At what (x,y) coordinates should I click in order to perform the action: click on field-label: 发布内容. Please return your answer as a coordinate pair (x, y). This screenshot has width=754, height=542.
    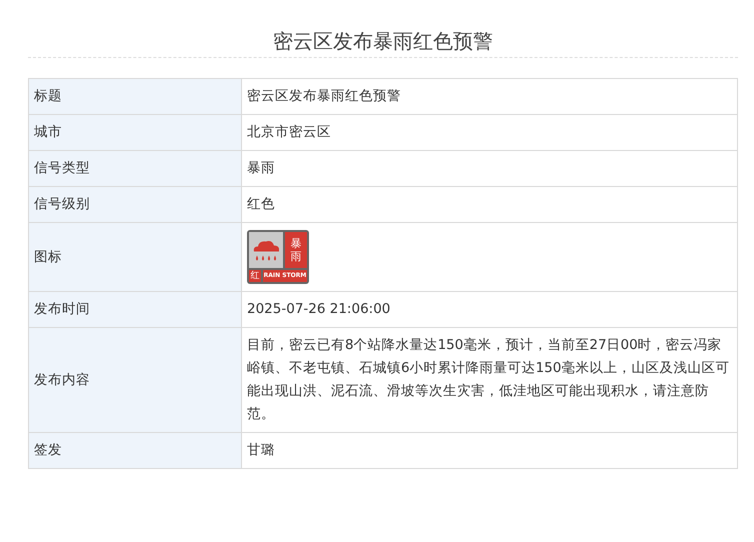
    Looking at the image, I should click on (135, 380).